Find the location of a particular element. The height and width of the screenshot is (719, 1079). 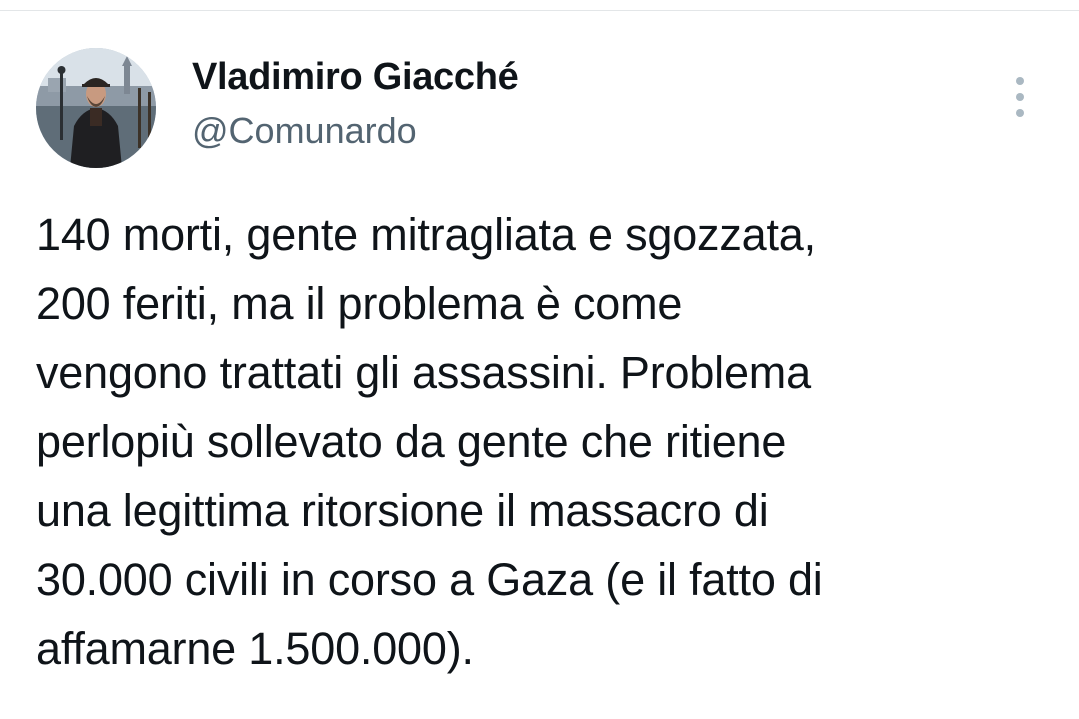

display-name: Vladimiro Giacché is located at coordinates (355, 77).